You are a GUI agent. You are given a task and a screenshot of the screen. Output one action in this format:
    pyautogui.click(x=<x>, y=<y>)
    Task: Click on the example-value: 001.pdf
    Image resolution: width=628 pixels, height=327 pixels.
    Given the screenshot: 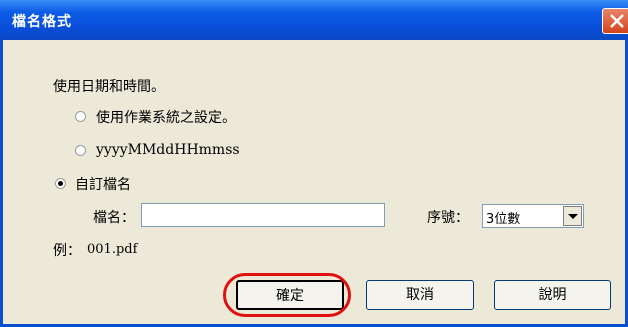 What is the action you would take?
    pyautogui.click(x=112, y=249)
    